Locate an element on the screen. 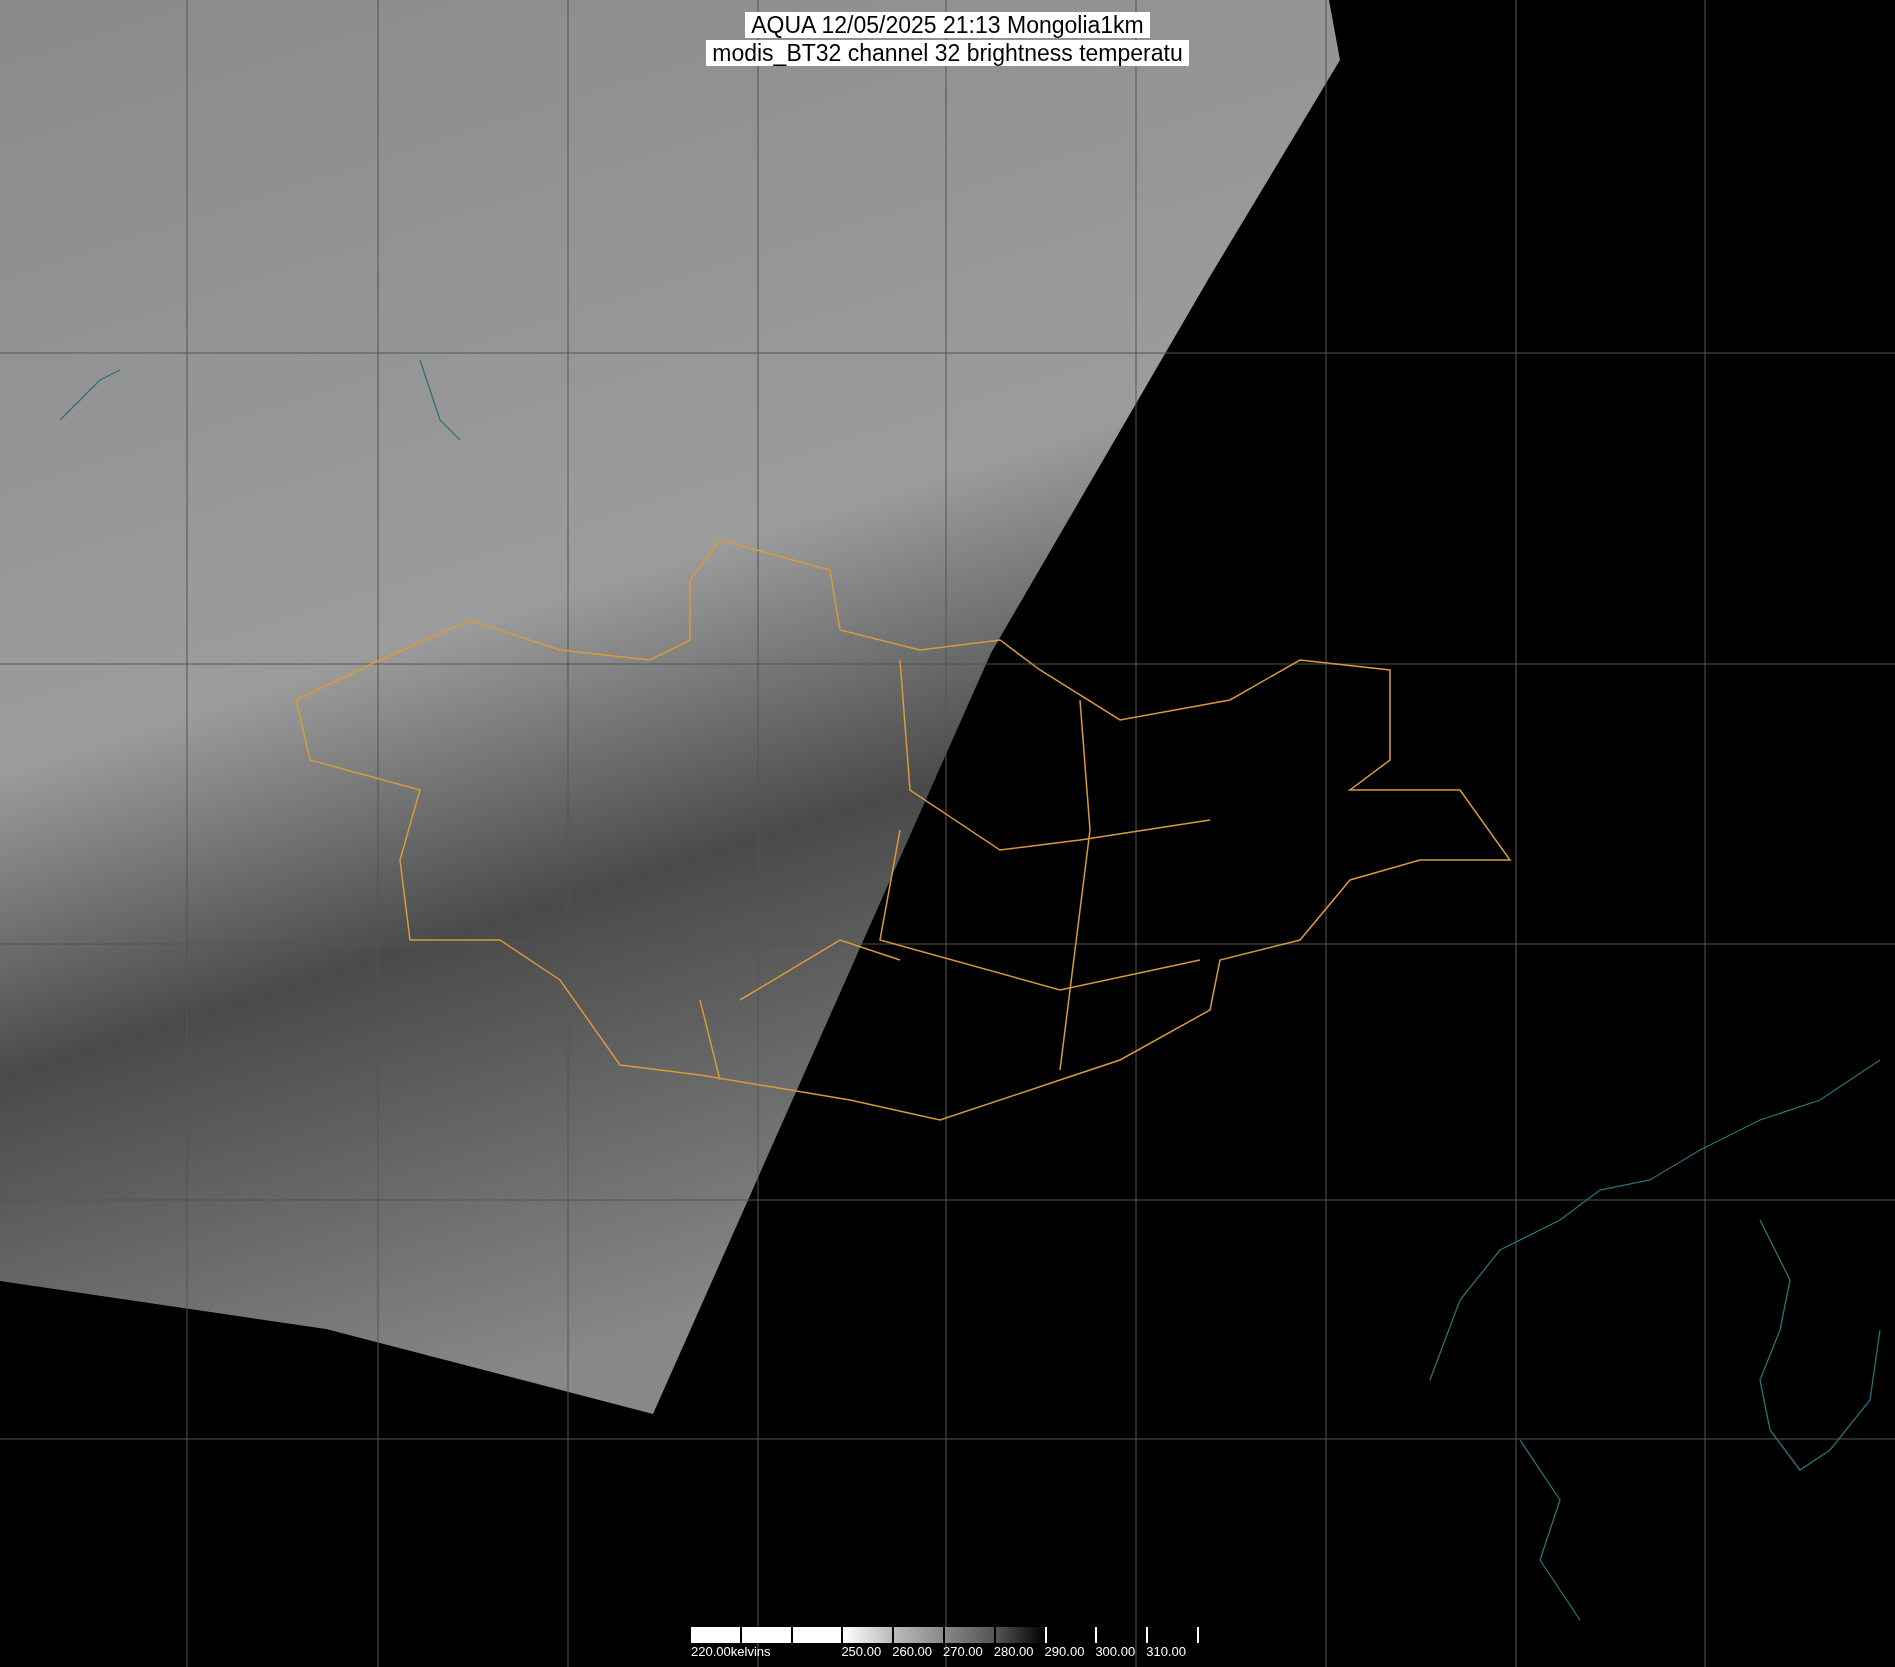  image-title: modis_BT32 channel 32 brightness temperatu is located at coordinates (947, 53).